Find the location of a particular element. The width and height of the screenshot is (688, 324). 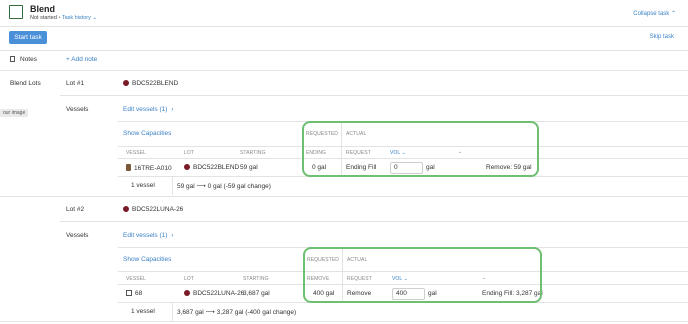

lot-2-show-capacities: Show Capacities is located at coordinates (147, 259).